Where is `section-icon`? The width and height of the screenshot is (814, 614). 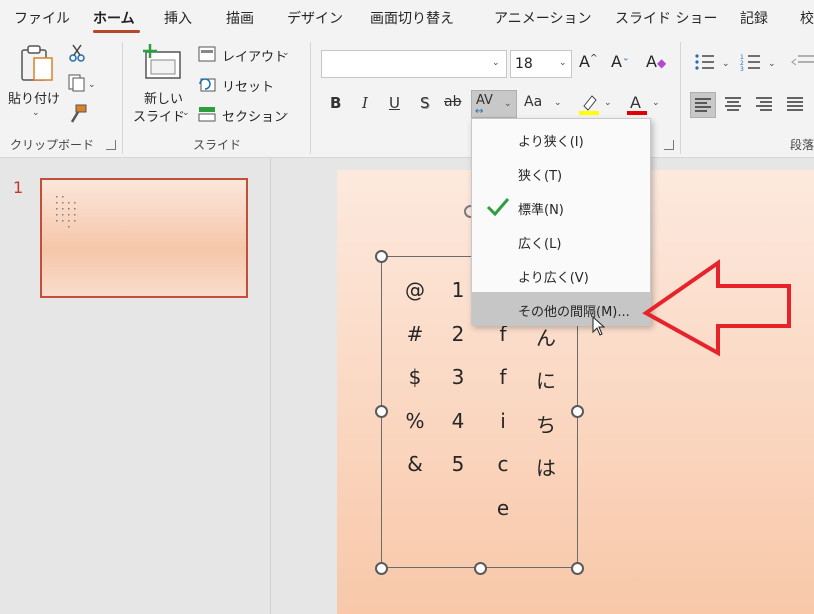
section-icon is located at coordinates (207, 116).